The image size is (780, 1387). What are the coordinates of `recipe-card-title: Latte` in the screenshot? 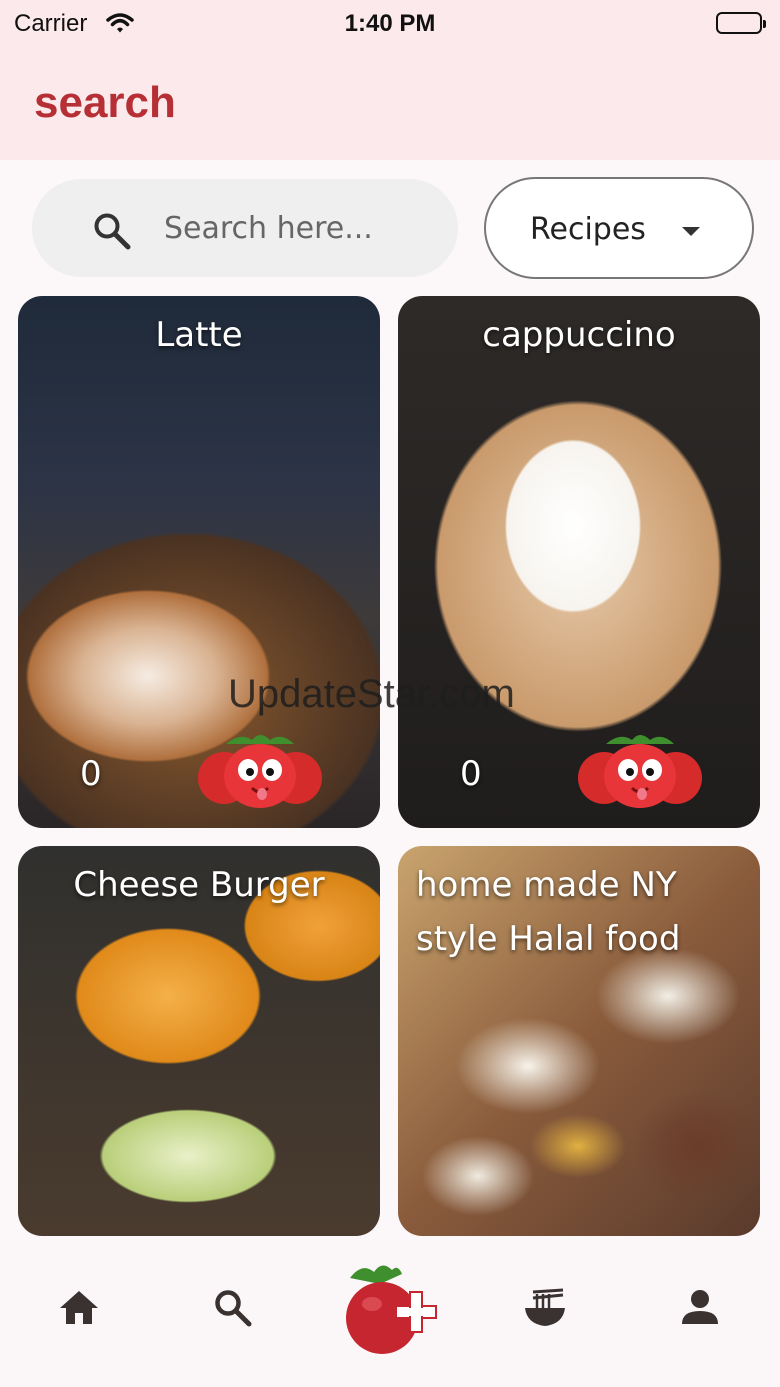 It's located at (199, 335).